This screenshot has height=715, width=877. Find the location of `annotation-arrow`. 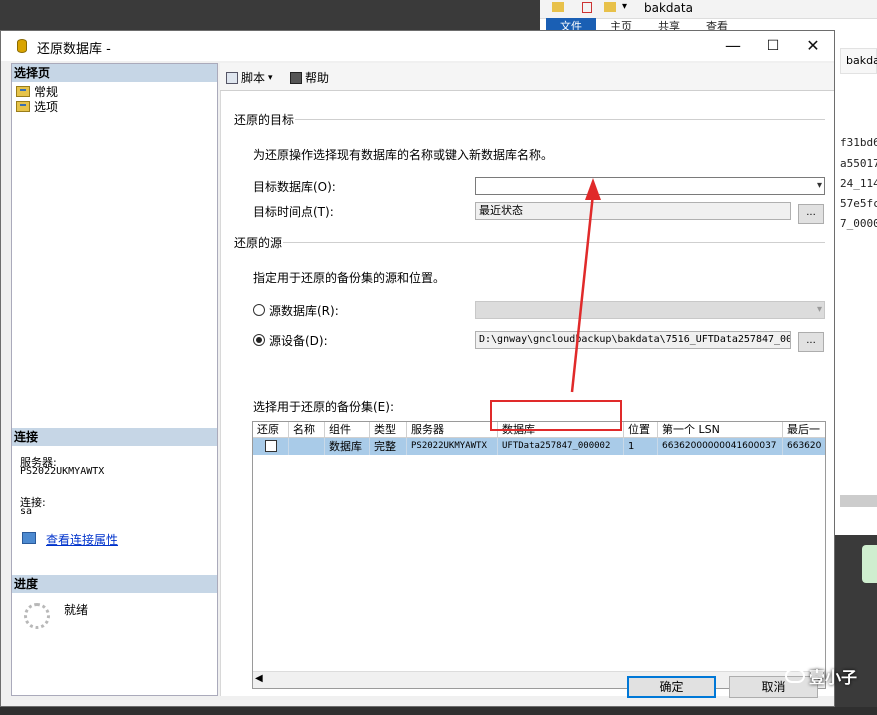

annotation-arrow is located at coordinates (585, 285).